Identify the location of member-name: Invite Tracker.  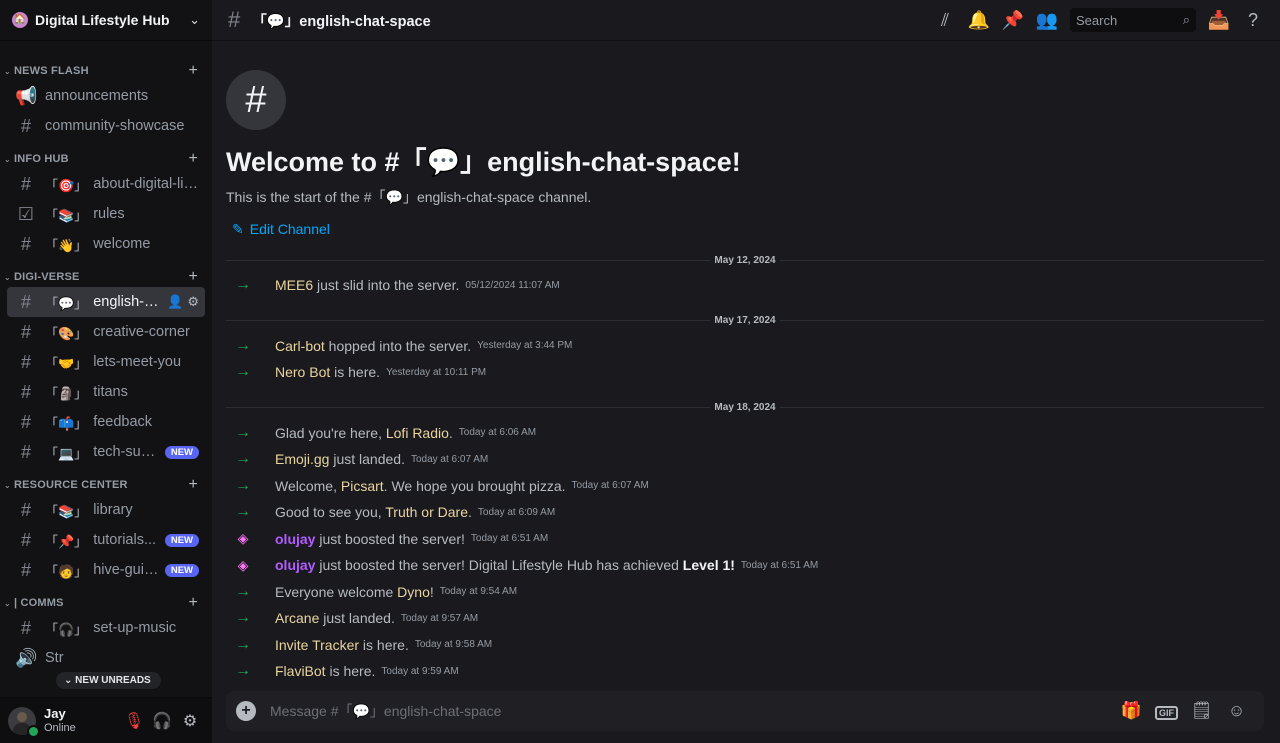
(317, 645).